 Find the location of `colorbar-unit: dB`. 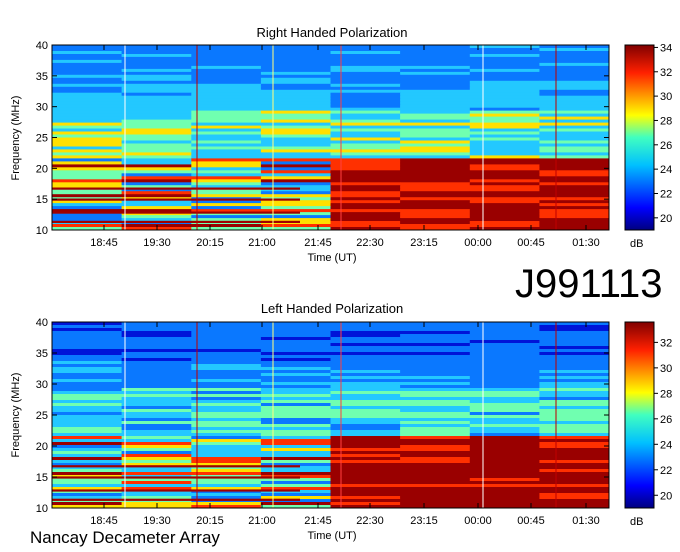

colorbar-unit: dB is located at coordinates (636, 522).